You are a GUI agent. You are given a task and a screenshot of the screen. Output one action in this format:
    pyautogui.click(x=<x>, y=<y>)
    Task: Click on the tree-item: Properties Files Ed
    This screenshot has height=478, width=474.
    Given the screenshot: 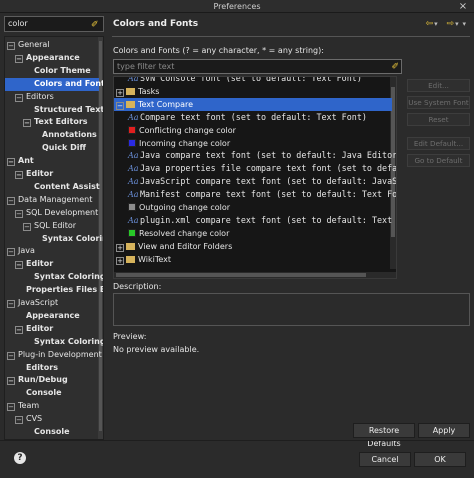 What is the action you would take?
    pyautogui.click(x=59, y=290)
    